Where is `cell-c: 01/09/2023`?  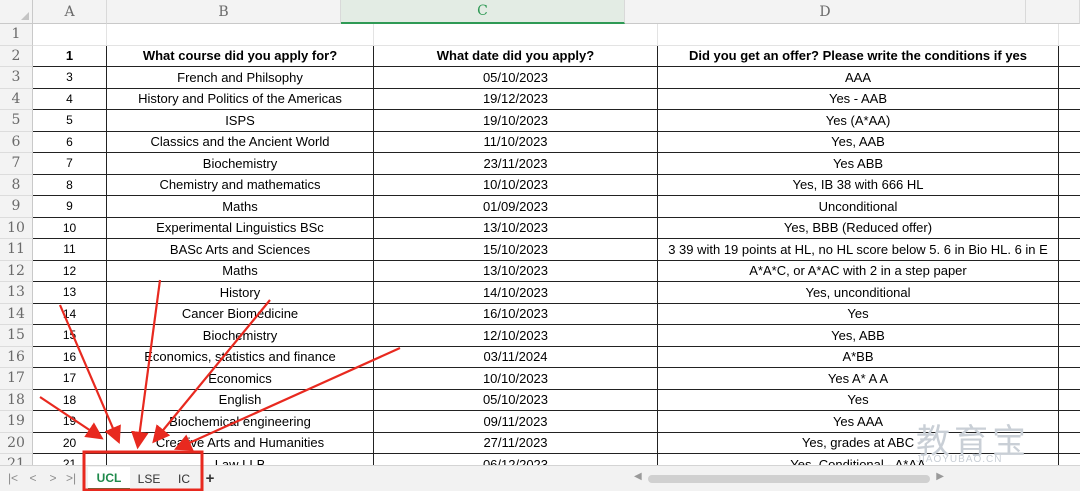
cell-c: 01/09/2023 is located at coordinates (516, 207).